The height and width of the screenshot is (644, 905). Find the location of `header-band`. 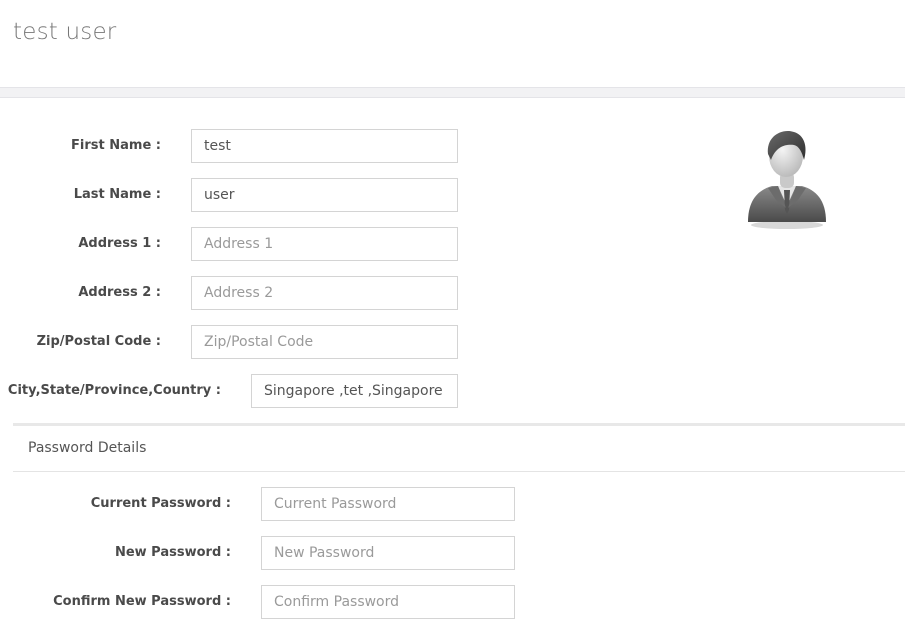

header-band is located at coordinates (452, 92).